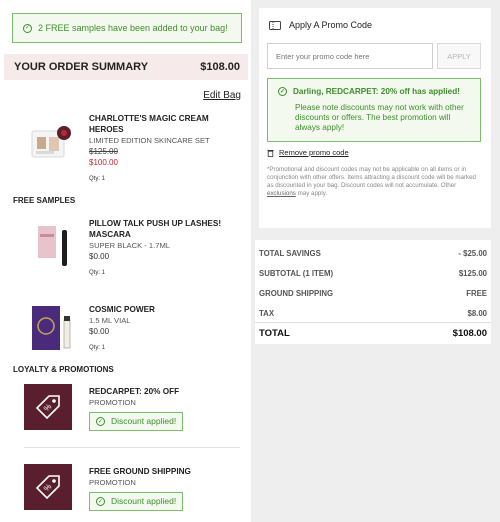 The width and height of the screenshot is (500, 522). I want to click on totals-divider, so click(373, 322).